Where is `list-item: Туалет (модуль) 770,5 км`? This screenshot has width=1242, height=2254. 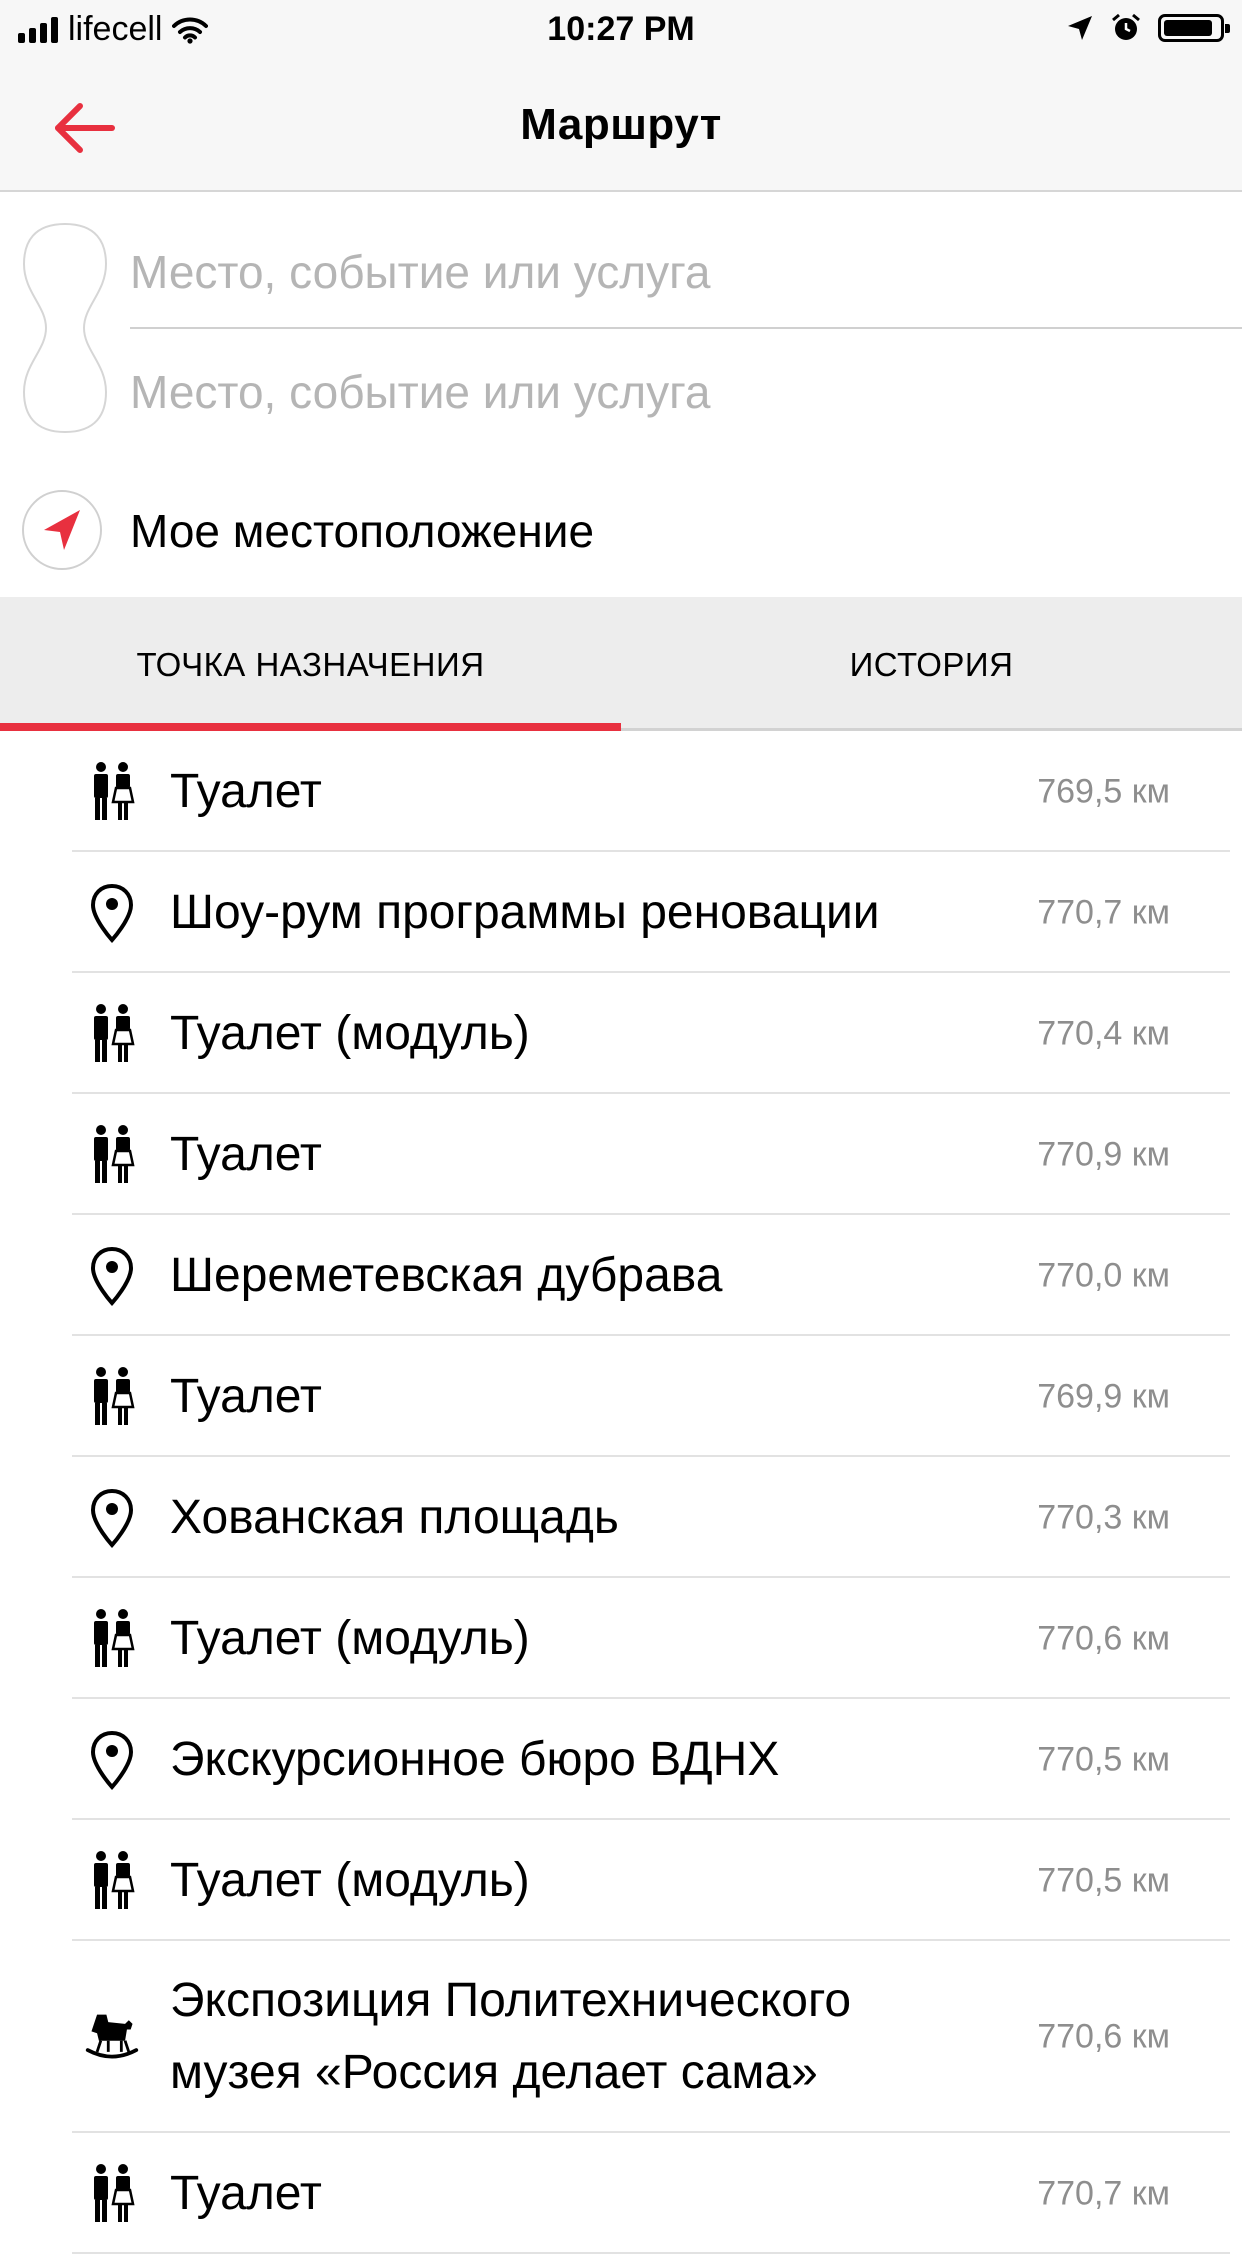 list-item: Туалет (модуль) 770,5 км is located at coordinates (621, 1880).